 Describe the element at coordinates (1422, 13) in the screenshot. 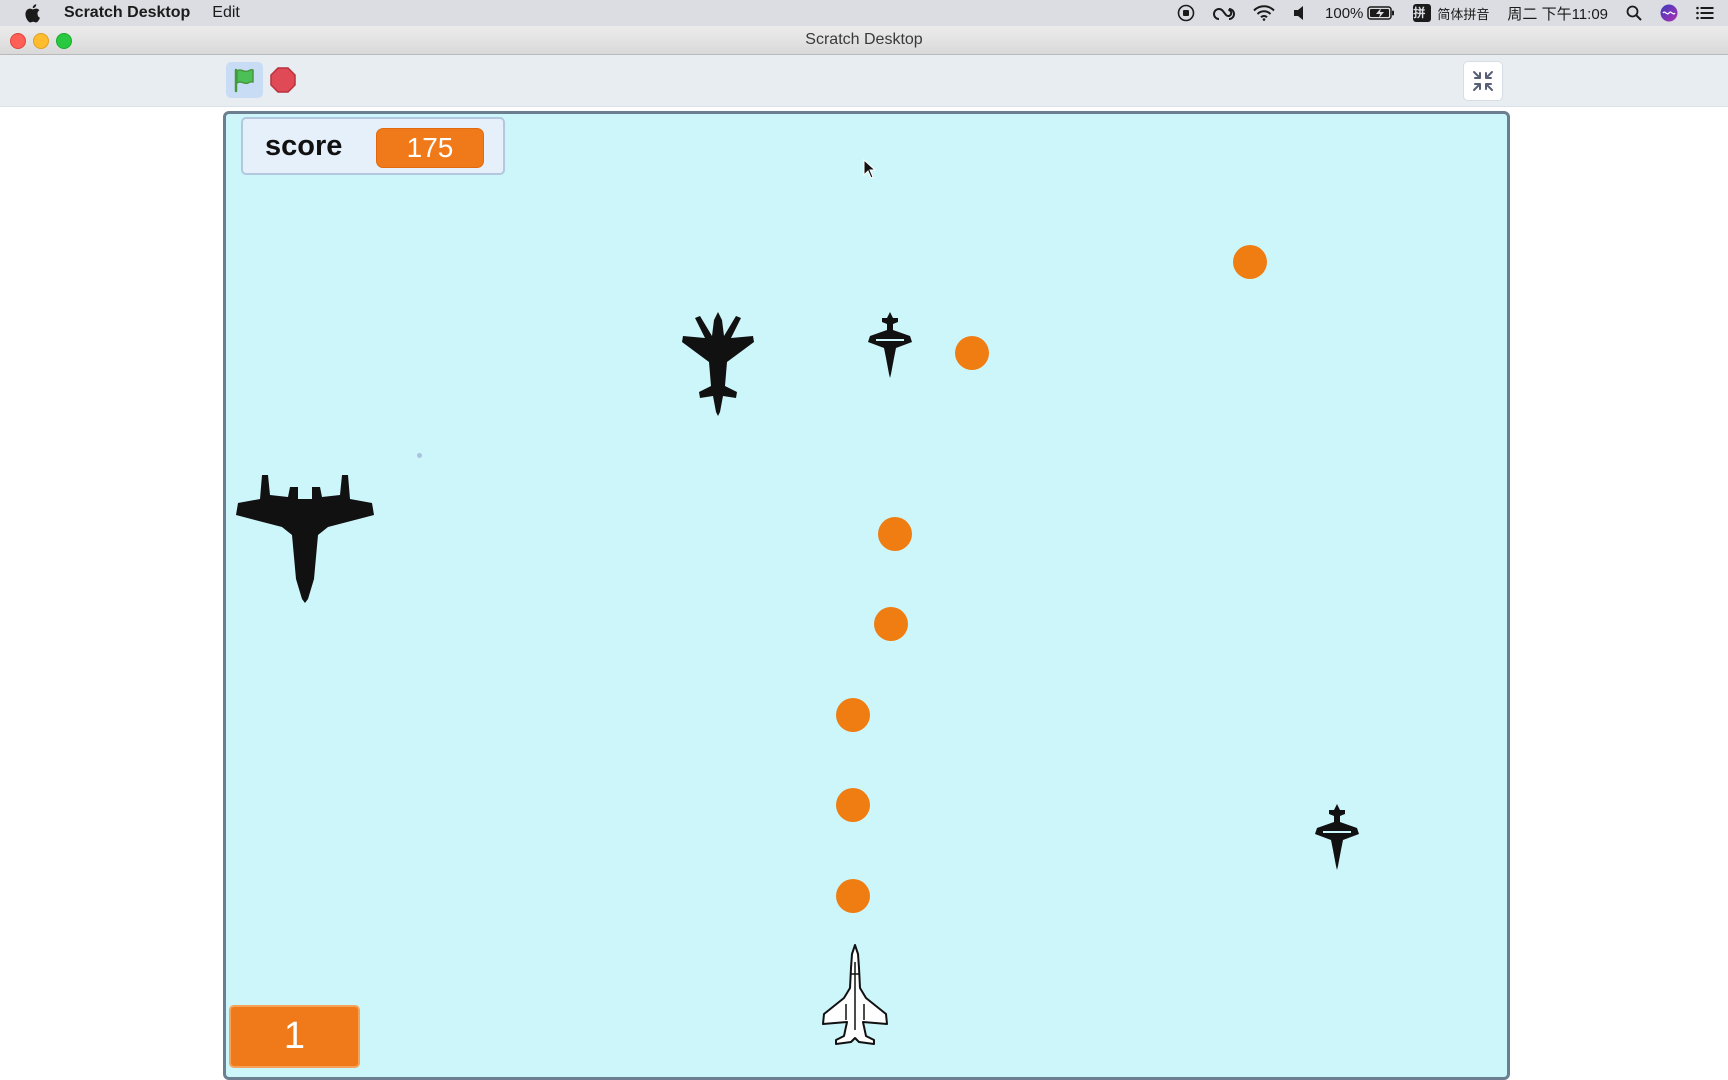

I see `input-method-icon: 拼` at that location.